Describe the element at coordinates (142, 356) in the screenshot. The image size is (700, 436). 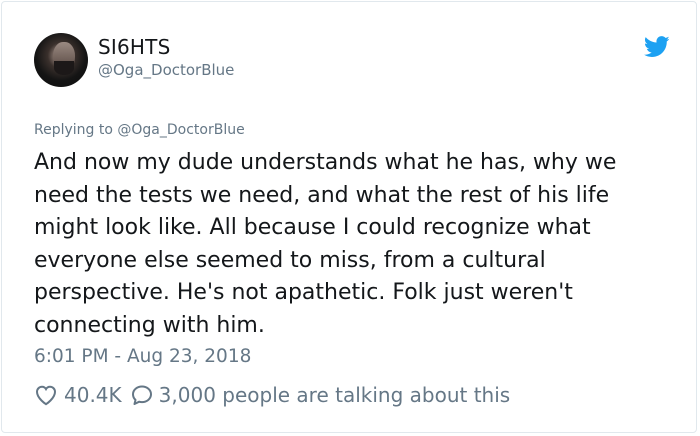
I see `tweet-timestamp: 6:01 PM - Aug 23, 2018` at that location.